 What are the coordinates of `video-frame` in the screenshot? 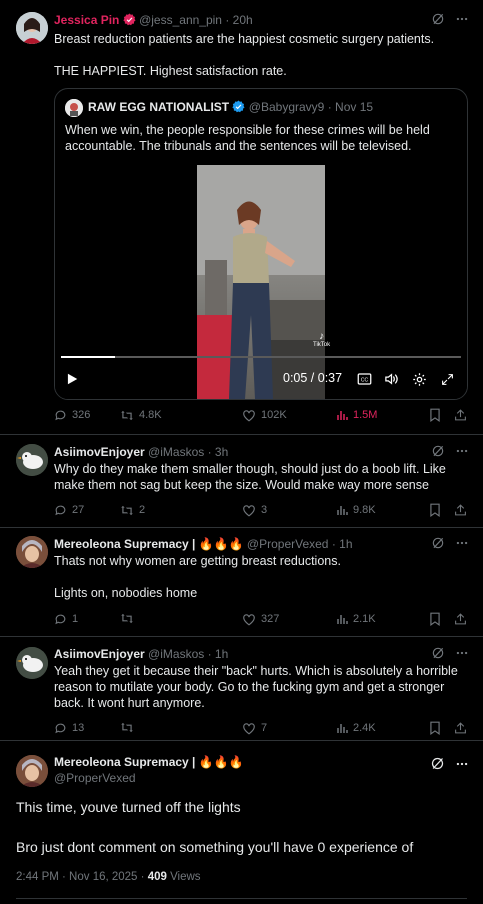 It's located at (261, 282).